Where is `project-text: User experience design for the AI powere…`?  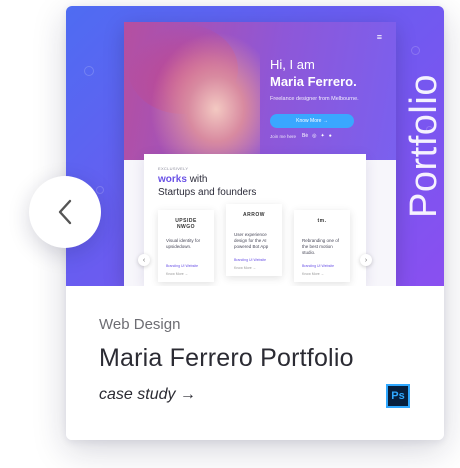
project-text: User experience design for the AI powere… is located at coordinates (251, 240).